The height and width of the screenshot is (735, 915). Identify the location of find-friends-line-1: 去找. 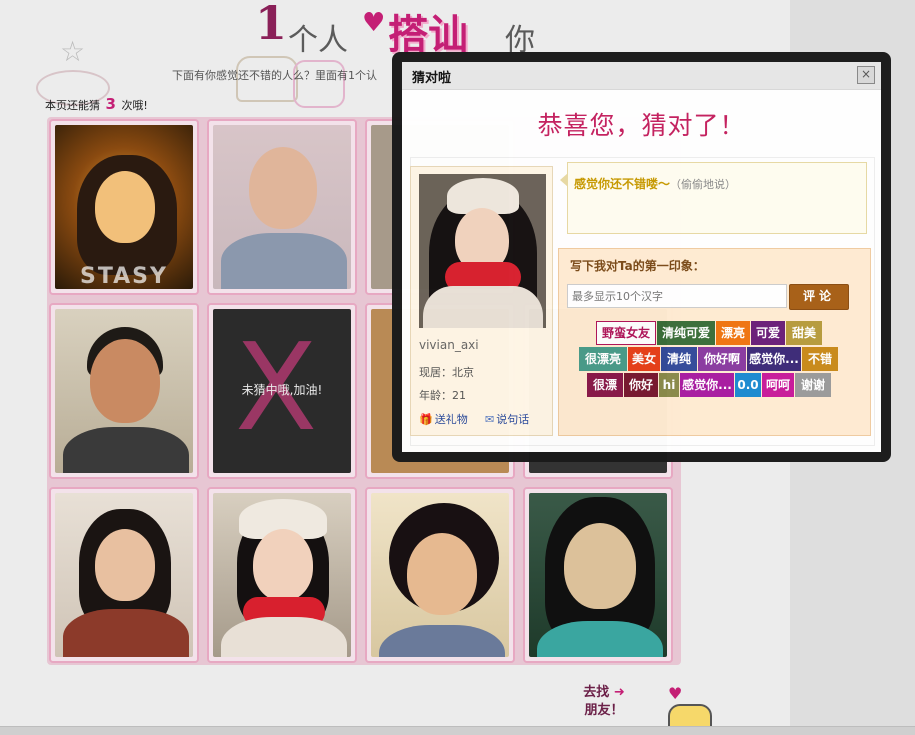
(596, 692).